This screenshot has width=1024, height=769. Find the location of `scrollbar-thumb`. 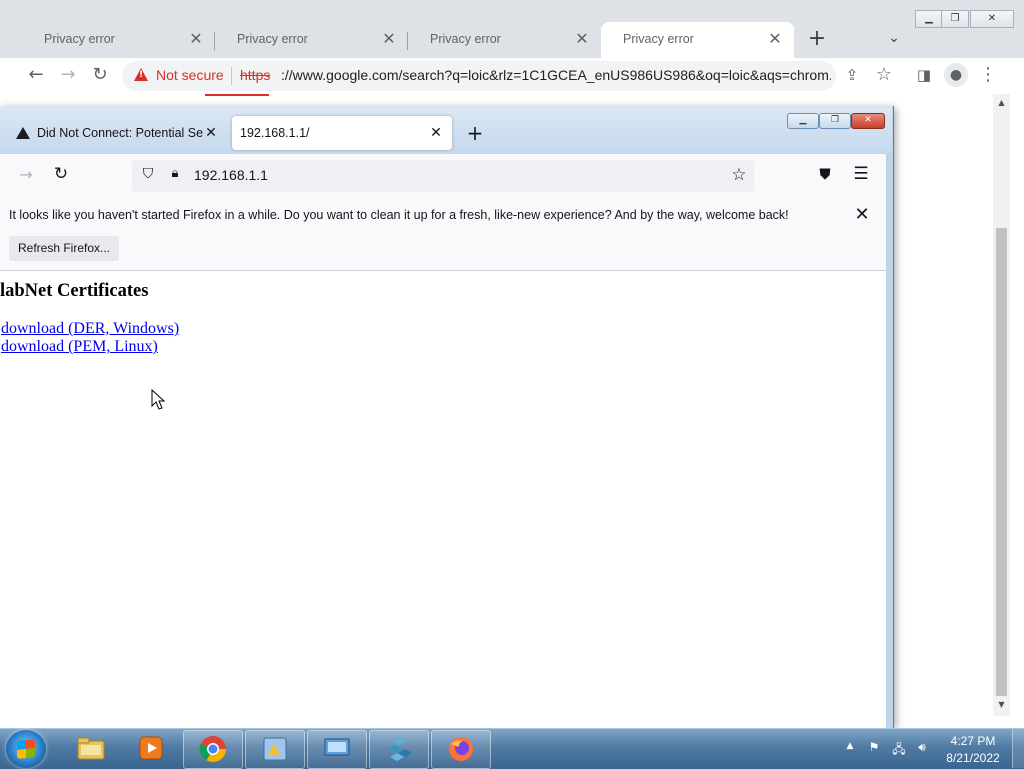

scrollbar-thumb is located at coordinates (1001, 462).